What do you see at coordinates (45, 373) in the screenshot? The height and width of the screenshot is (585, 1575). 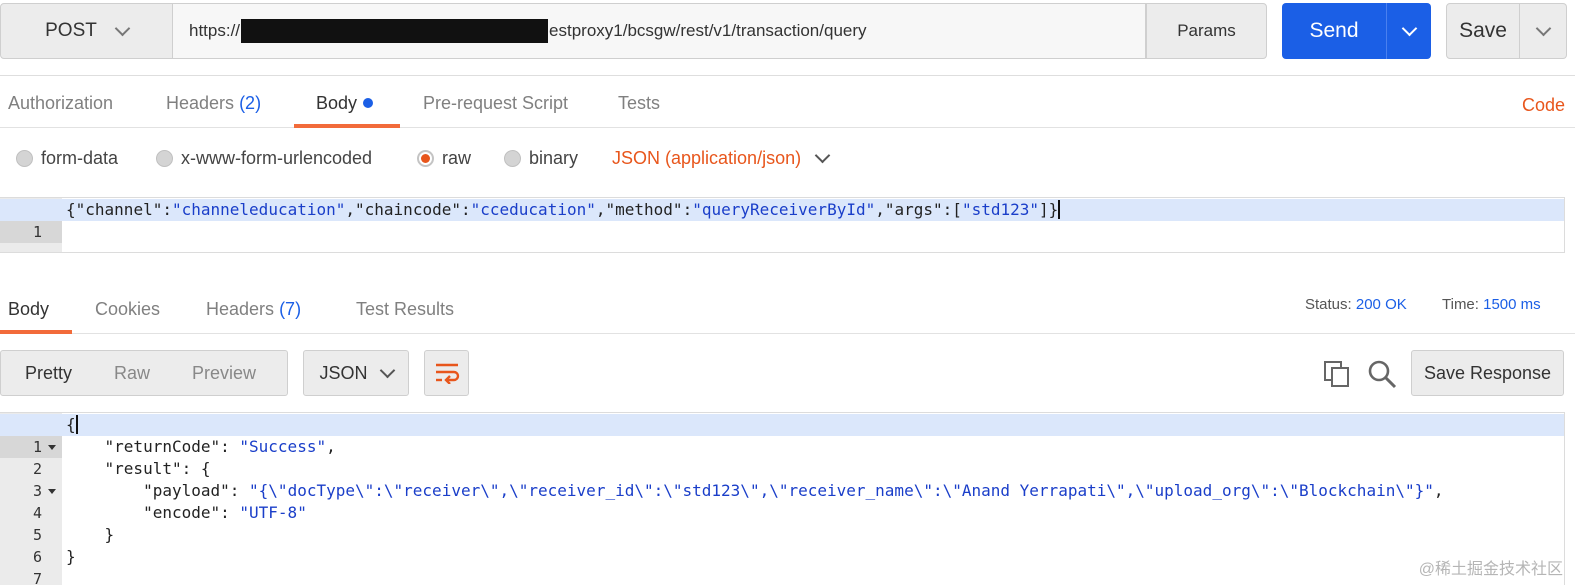 I see `view-pretty-button: Pretty` at bounding box center [45, 373].